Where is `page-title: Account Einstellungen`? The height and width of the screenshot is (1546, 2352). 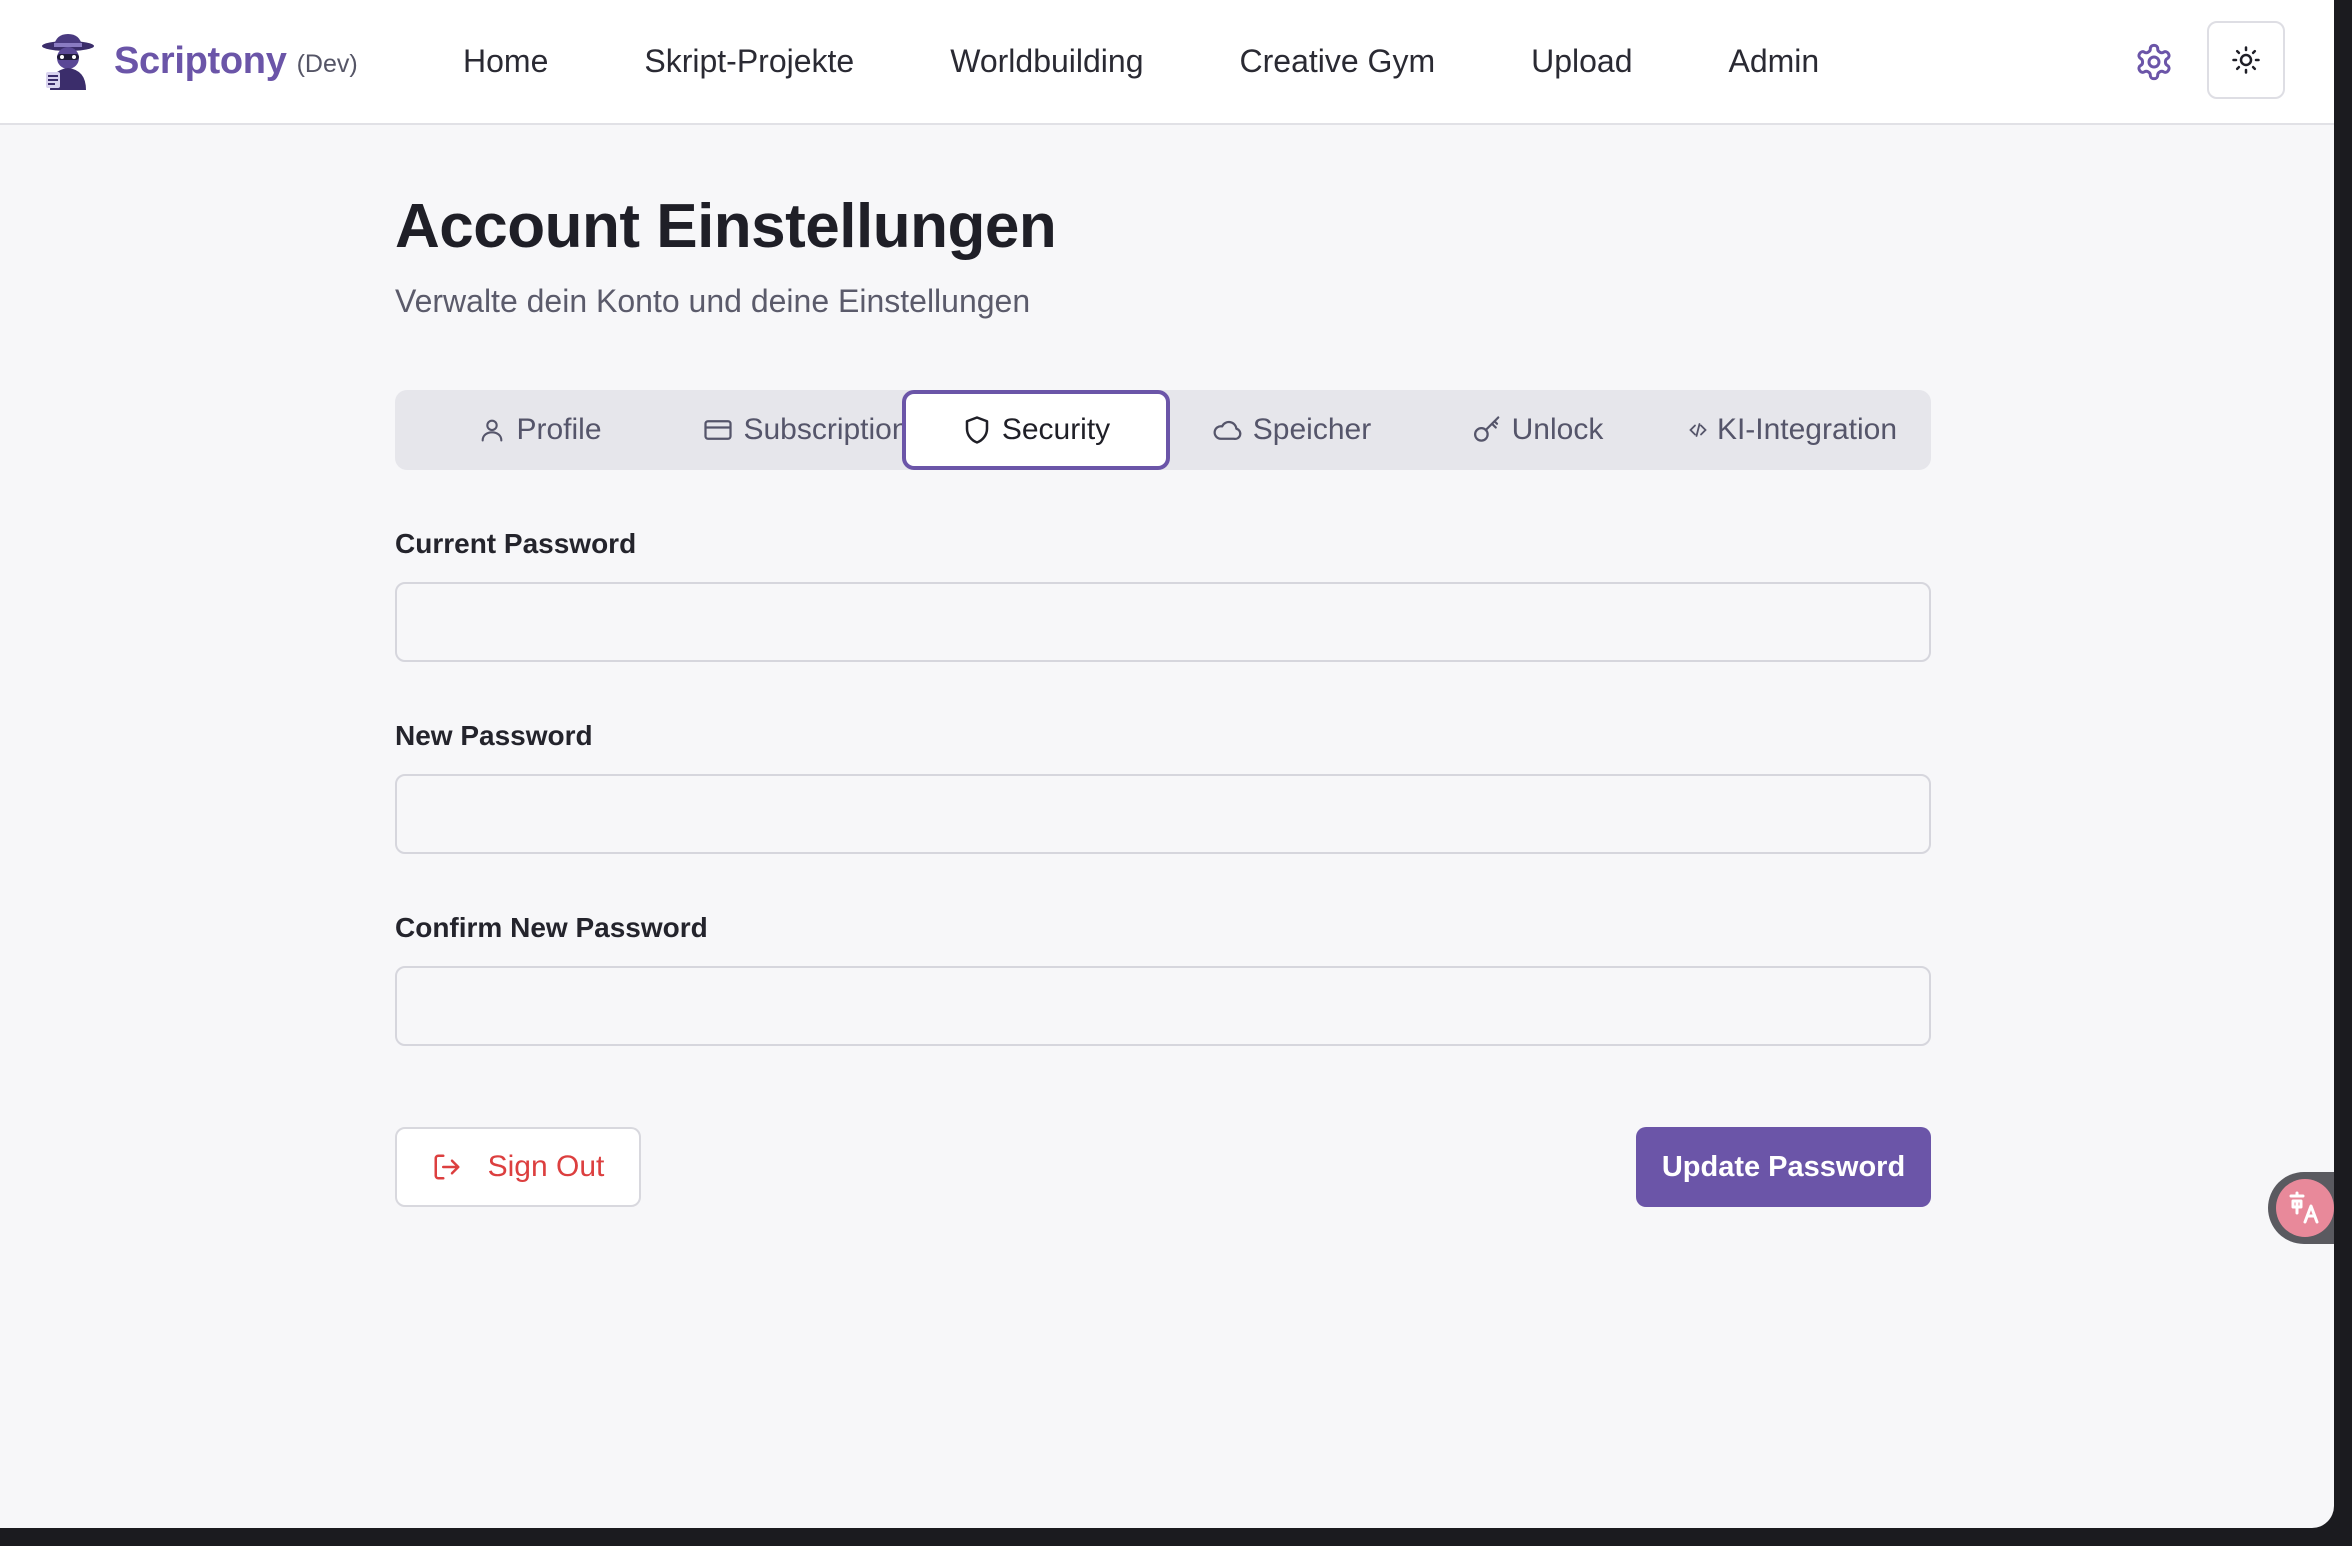 page-title: Account Einstellungen is located at coordinates (726, 226).